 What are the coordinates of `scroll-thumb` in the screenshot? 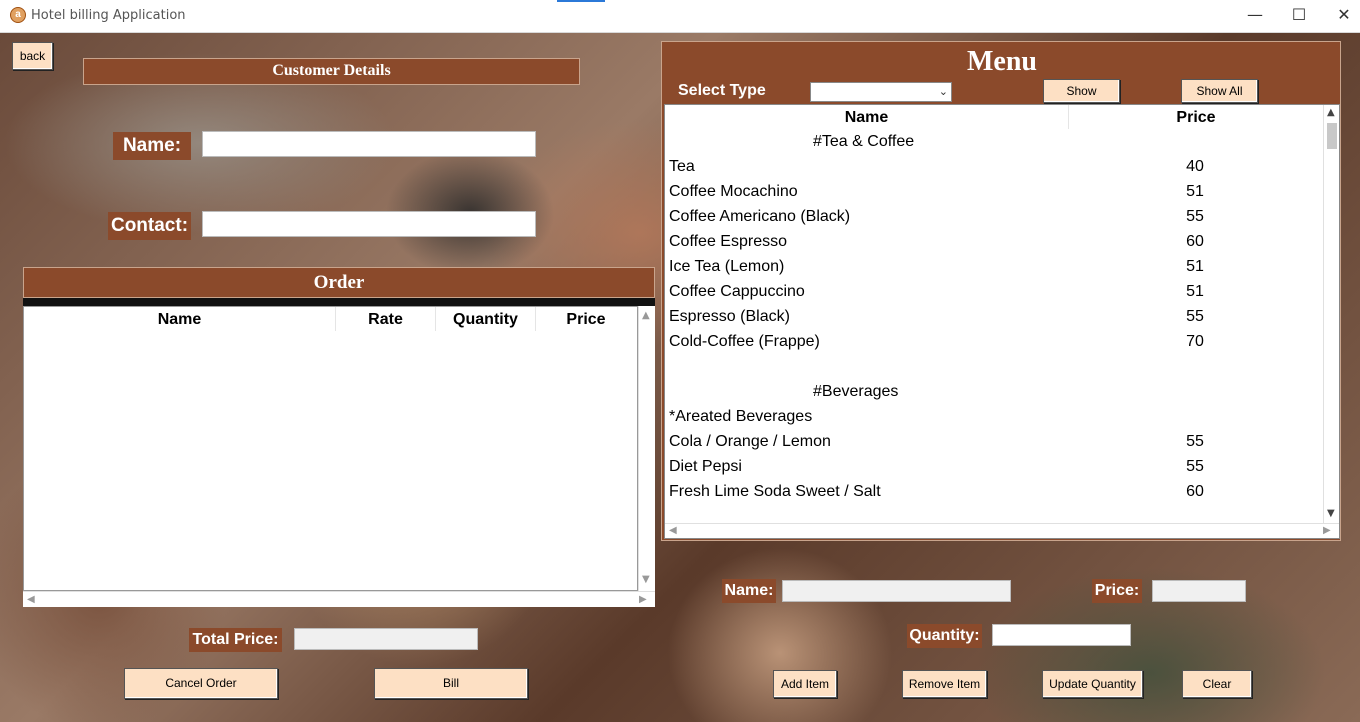 It's located at (1332, 136).